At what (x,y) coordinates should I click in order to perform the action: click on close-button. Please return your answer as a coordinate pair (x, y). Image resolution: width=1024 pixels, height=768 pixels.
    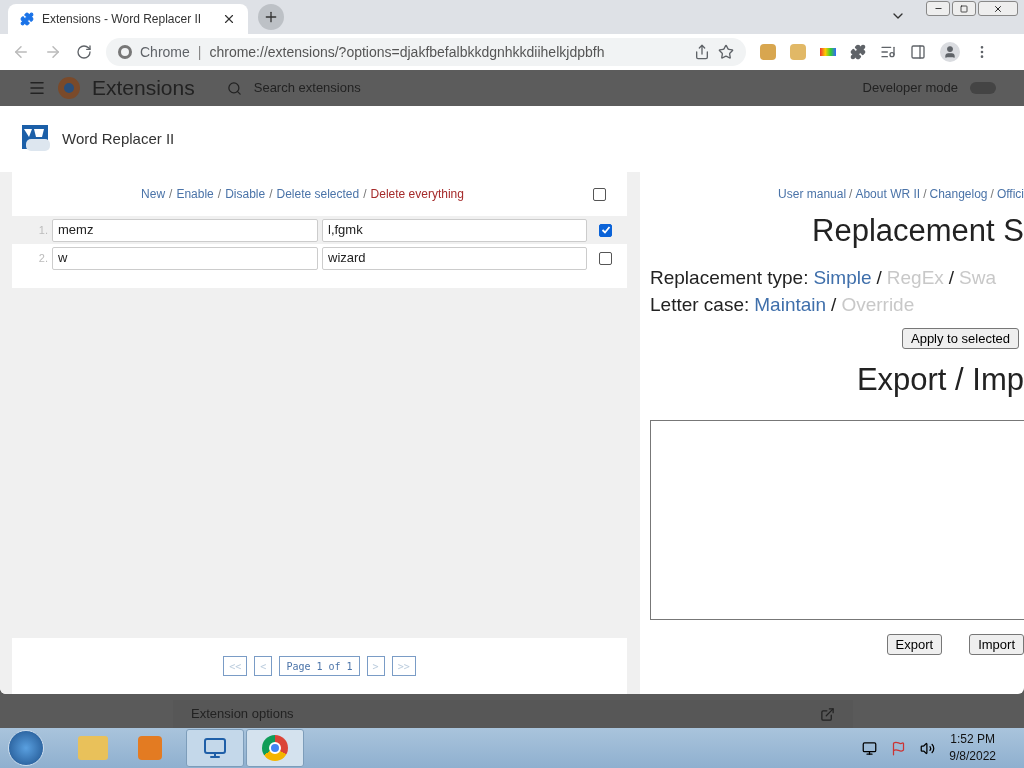
    Looking at the image, I should click on (998, 8).